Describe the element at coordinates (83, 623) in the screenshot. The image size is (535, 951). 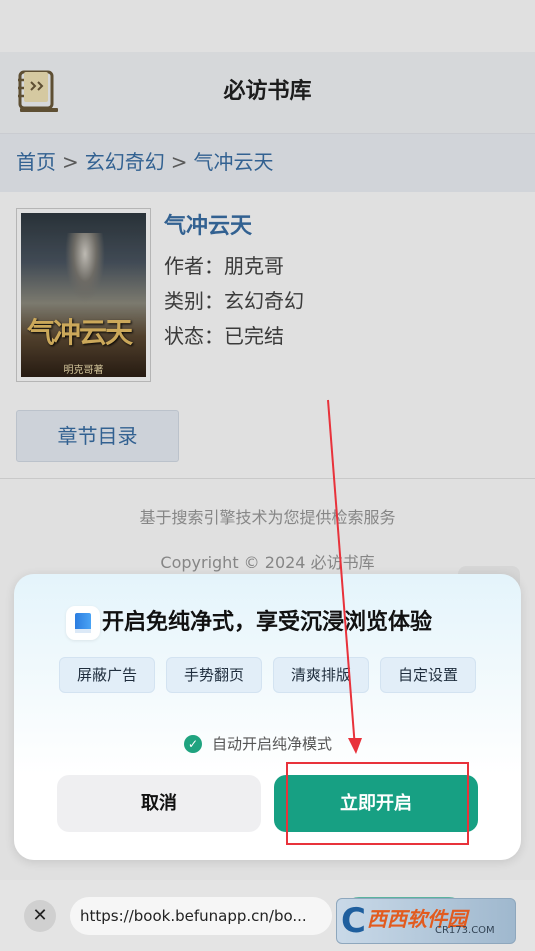
I see `book-icon` at that location.